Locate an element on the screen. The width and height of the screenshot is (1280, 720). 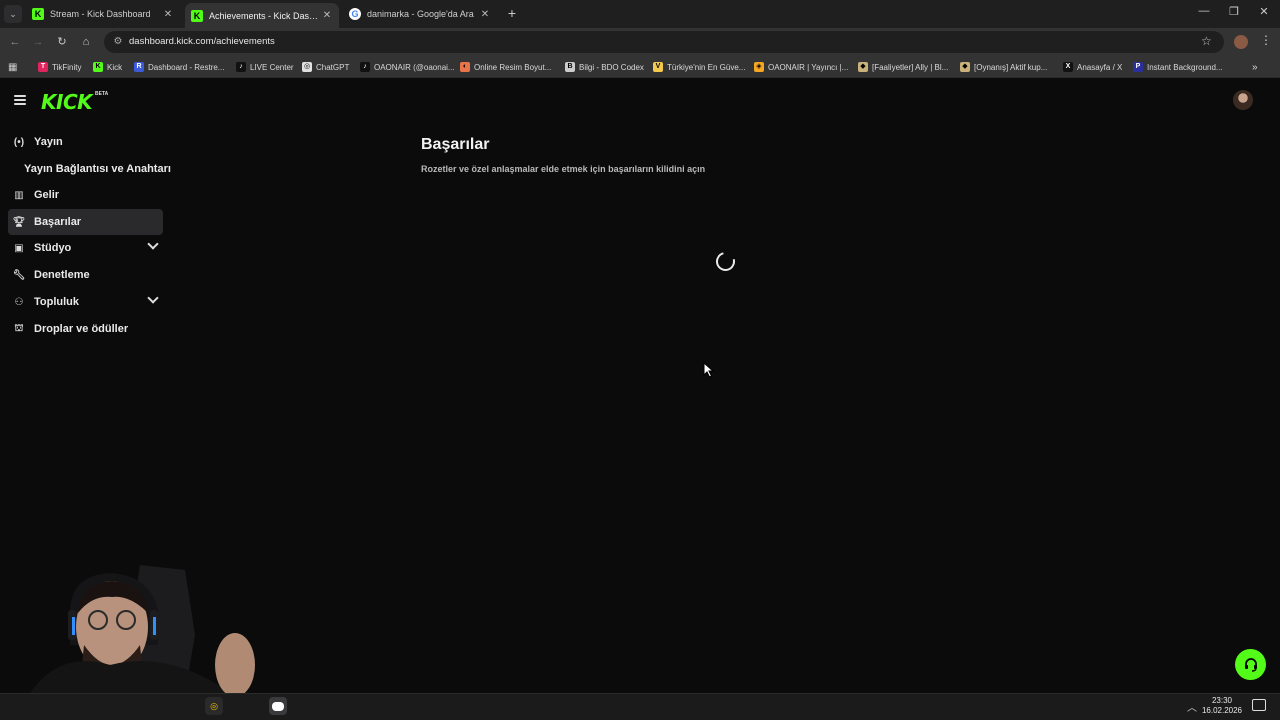
new-tab-button: + is located at coordinates (512, 13).